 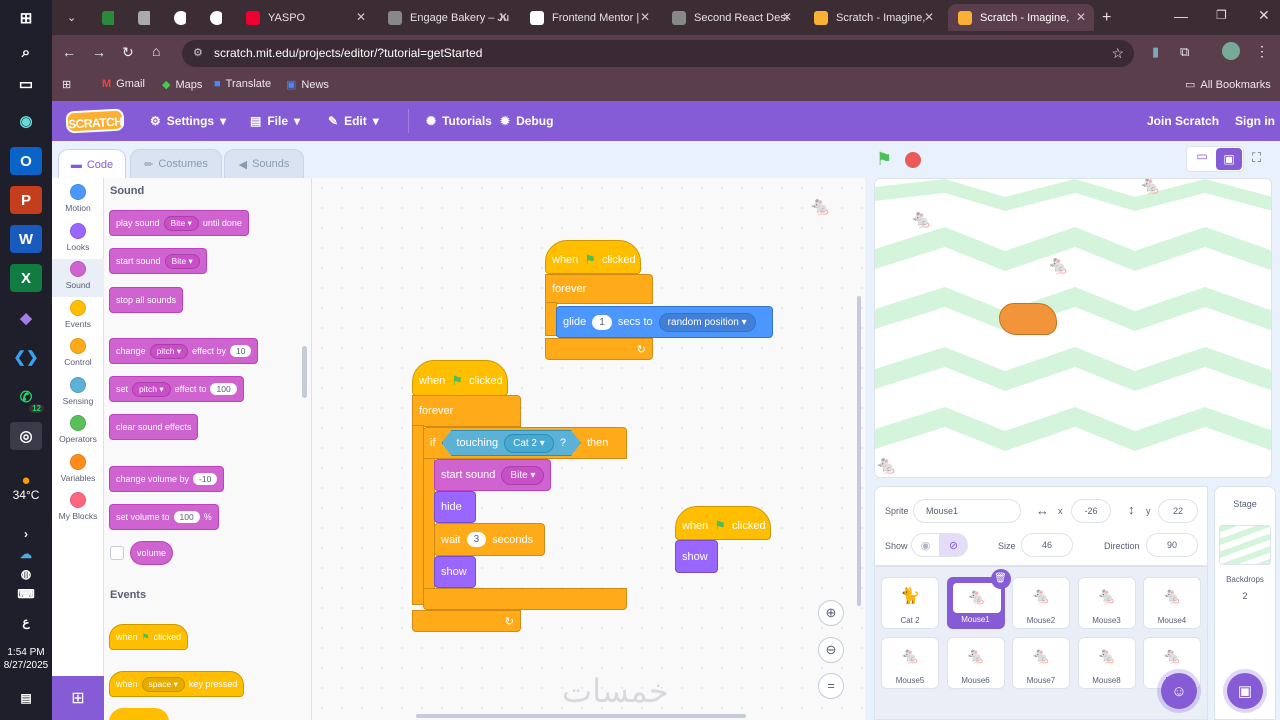 I want to click on glide-target-dropdown: random position ▾, so click(x=707, y=322).